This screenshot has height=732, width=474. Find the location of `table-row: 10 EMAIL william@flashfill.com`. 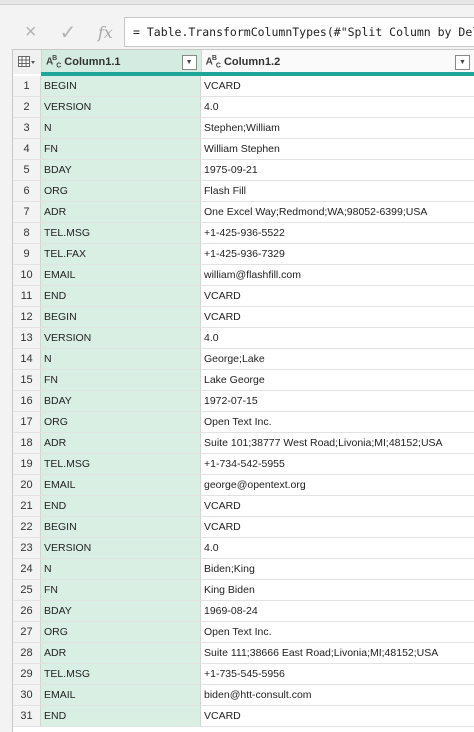

table-row: 10 EMAIL william@flashfill.com is located at coordinates (243, 275).